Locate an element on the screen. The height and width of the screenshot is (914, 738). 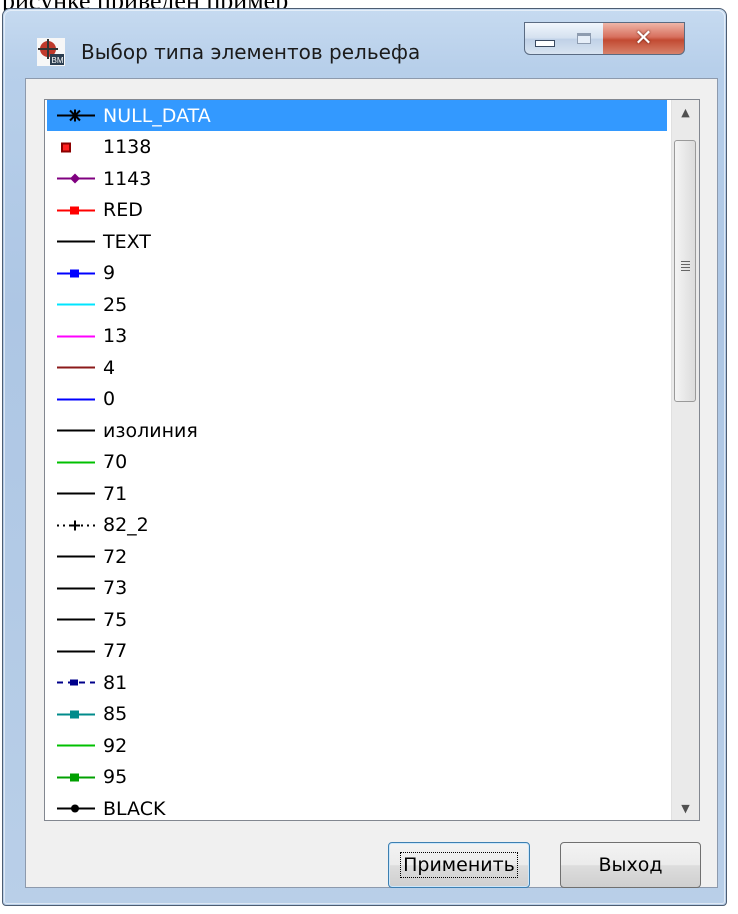
list-item-label: 13 is located at coordinates (115, 336).